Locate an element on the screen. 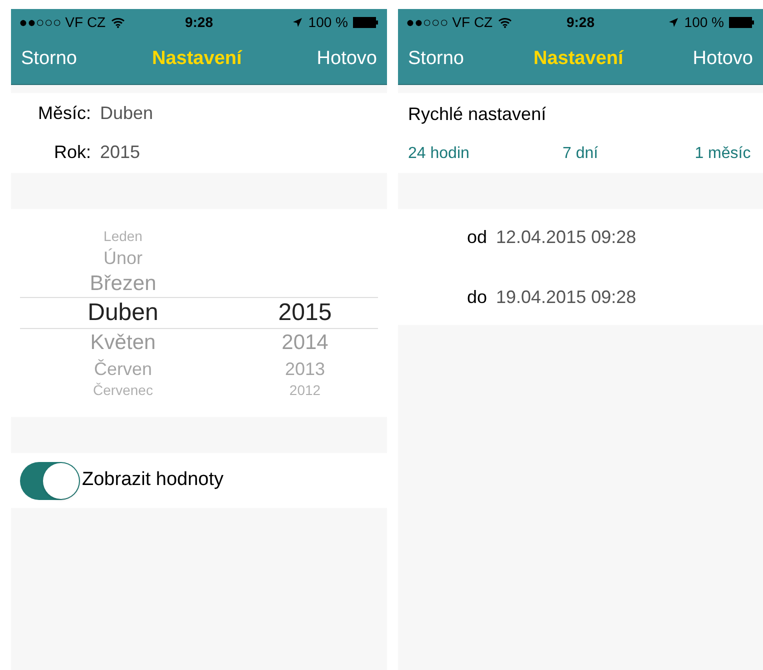  toggle-label: Zobrazit hodnoty is located at coordinates (153, 480).